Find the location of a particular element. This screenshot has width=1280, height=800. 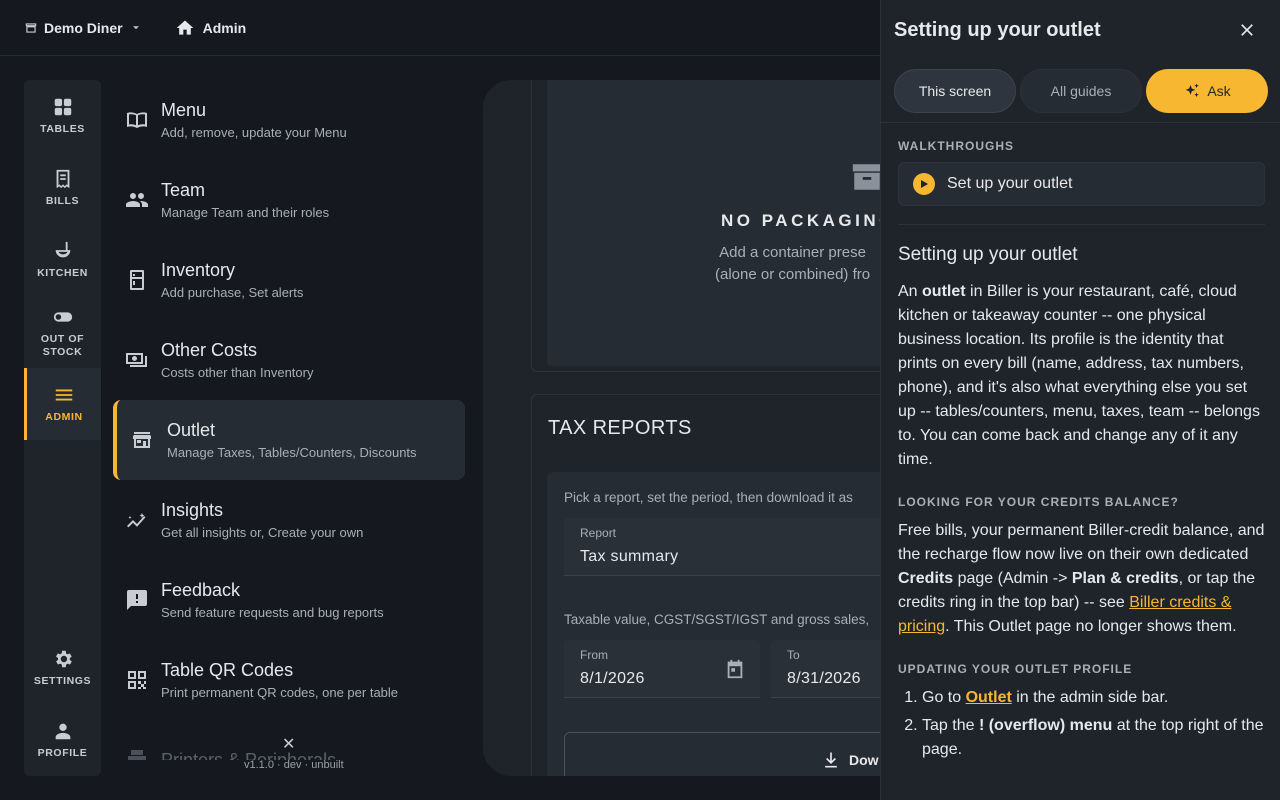

rail-item-settings: SETTINGS is located at coordinates (62, 668).